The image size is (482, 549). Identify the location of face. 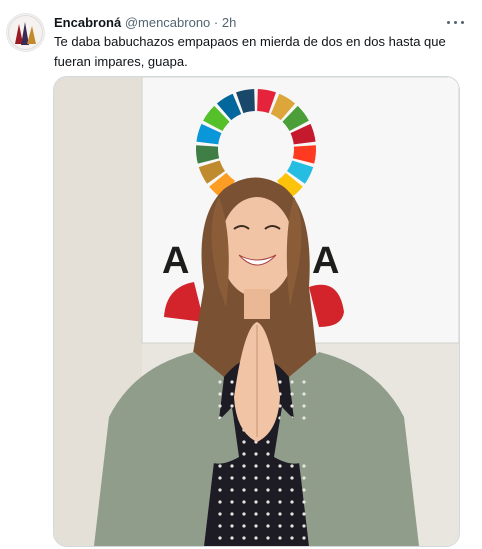
(257, 247).